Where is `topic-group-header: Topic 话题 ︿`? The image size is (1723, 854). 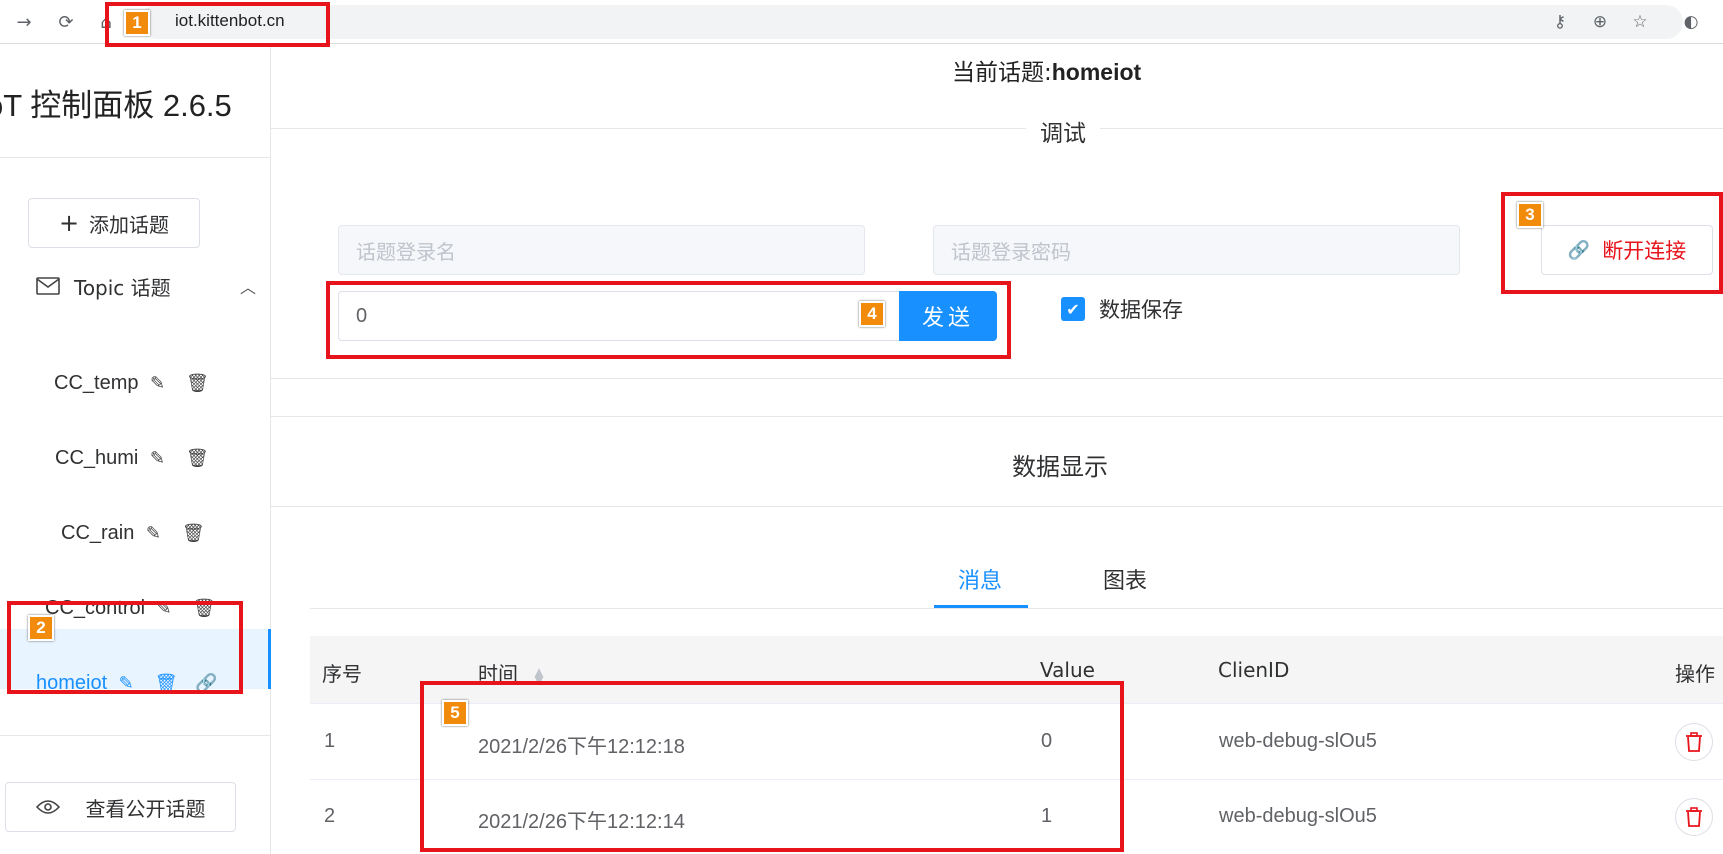 topic-group-header: Topic 话题 ︿ is located at coordinates (146, 286).